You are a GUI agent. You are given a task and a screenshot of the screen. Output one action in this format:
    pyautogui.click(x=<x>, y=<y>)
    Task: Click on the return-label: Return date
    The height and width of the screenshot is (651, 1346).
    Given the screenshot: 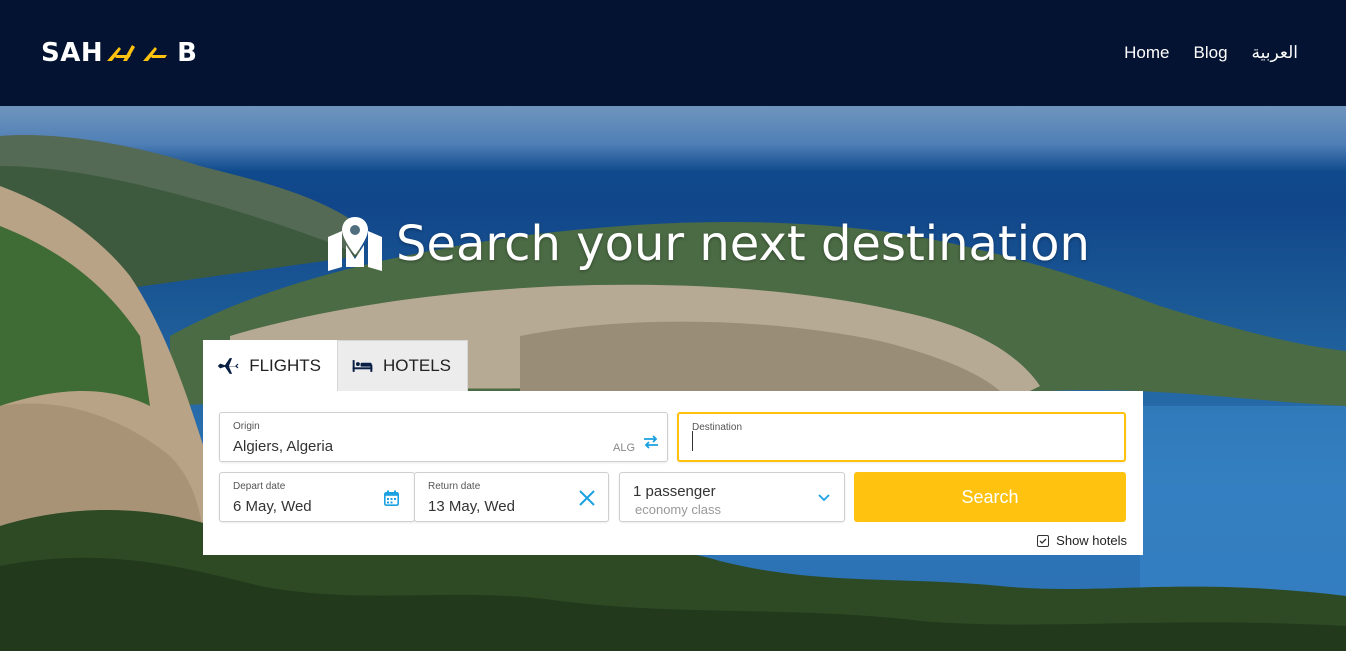 What is the action you would take?
    pyautogui.click(x=454, y=486)
    